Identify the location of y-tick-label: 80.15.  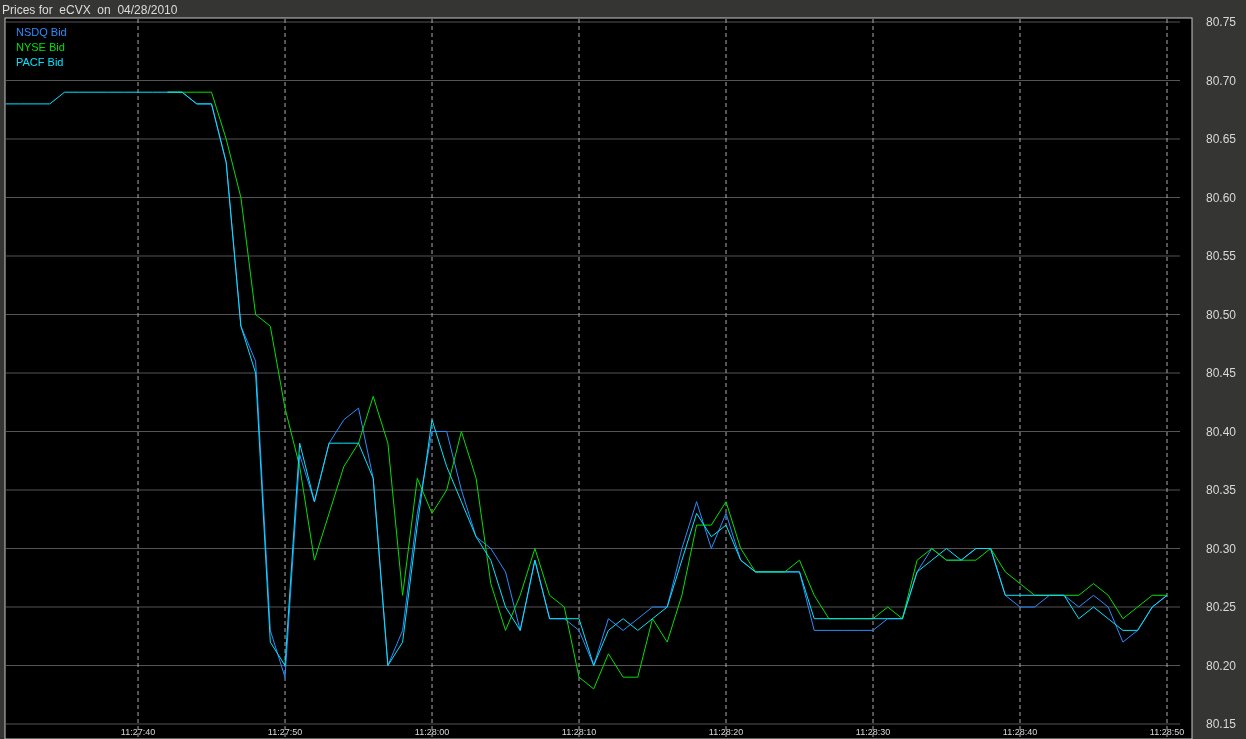
(1221, 724).